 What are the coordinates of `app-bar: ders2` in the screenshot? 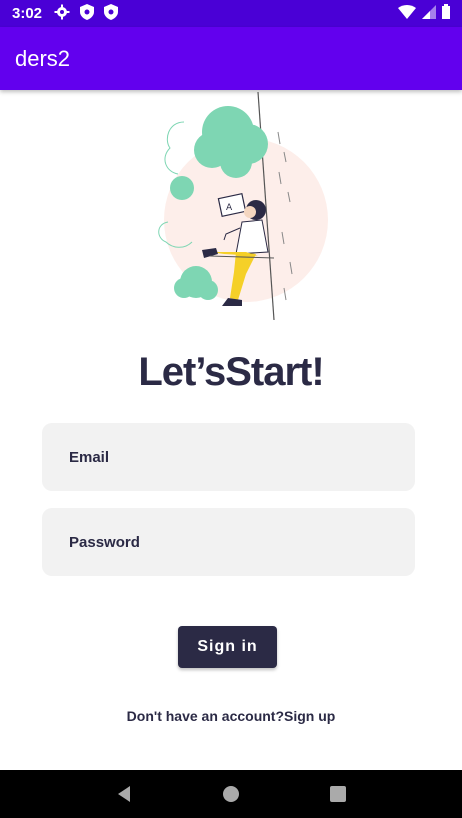 It's located at (231, 58).